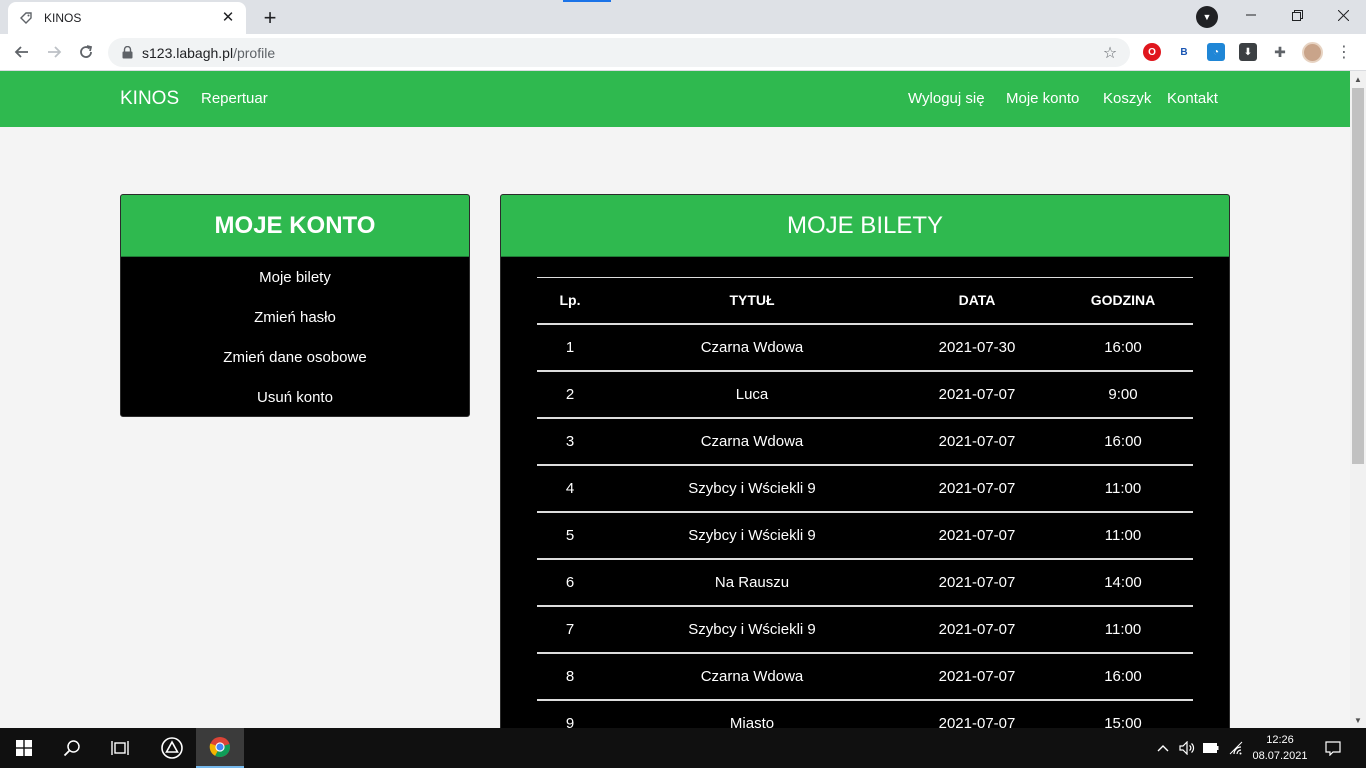  What do you see at coordinates (570, 347) in the screenshot?
I see `row-number: 1` at bounding box center [570, 347].